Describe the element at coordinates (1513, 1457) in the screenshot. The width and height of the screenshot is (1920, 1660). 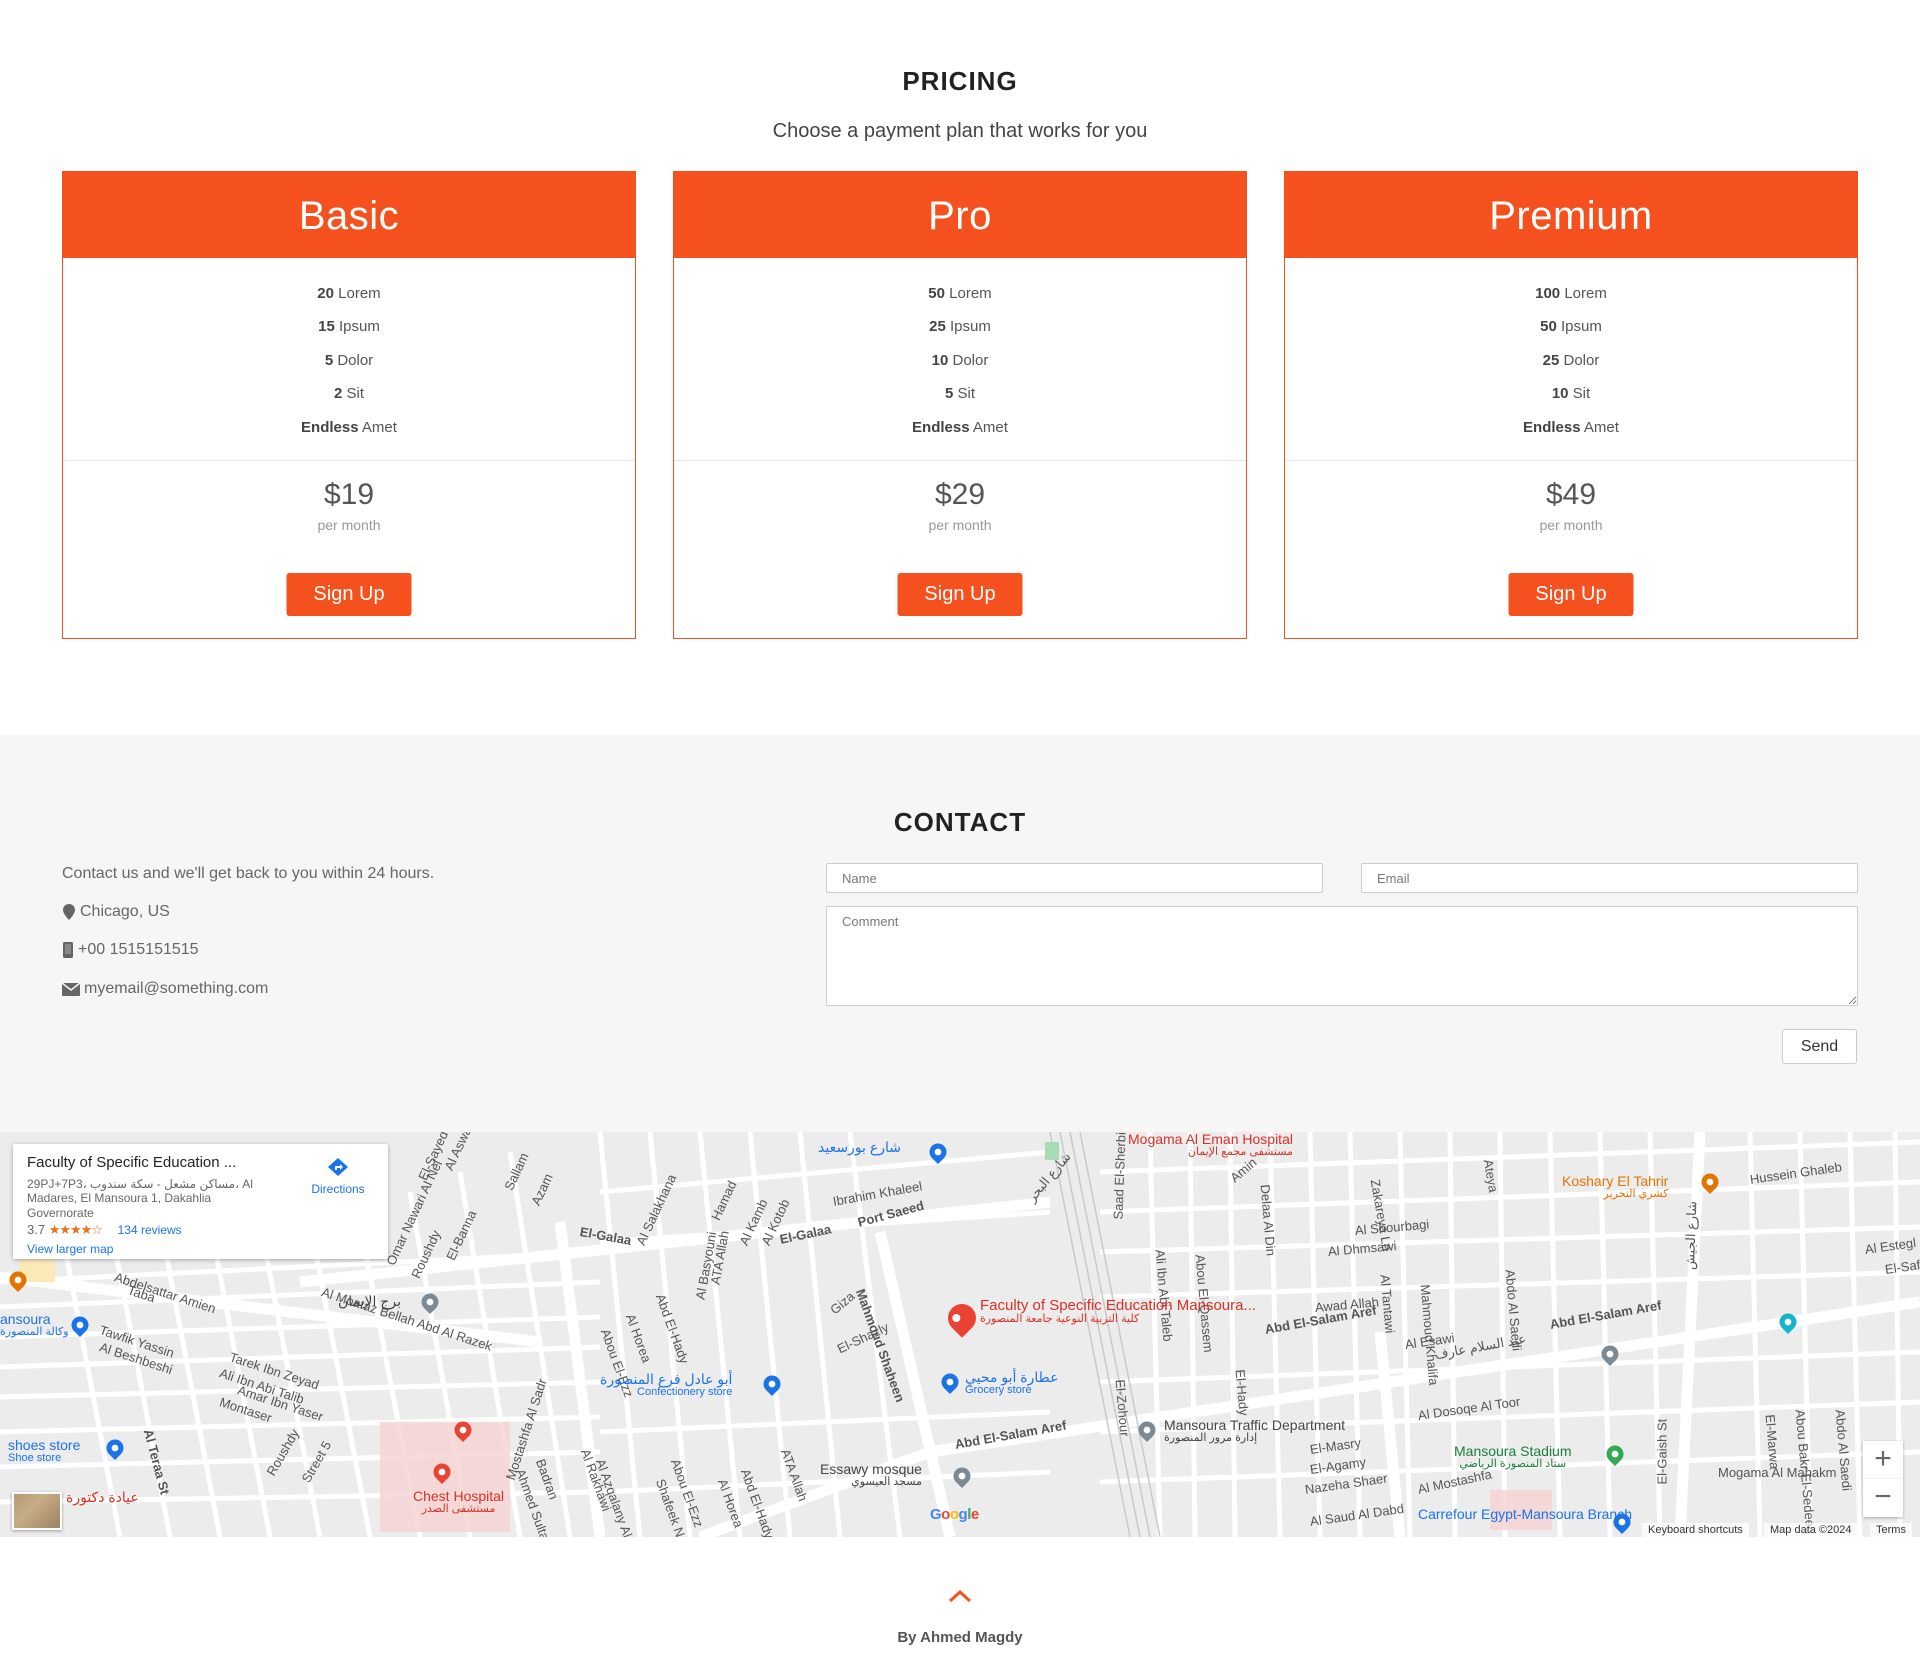
I see `poi-stadium: Mansoura Stadium ستاد المنصورة الرياضي` at that location.